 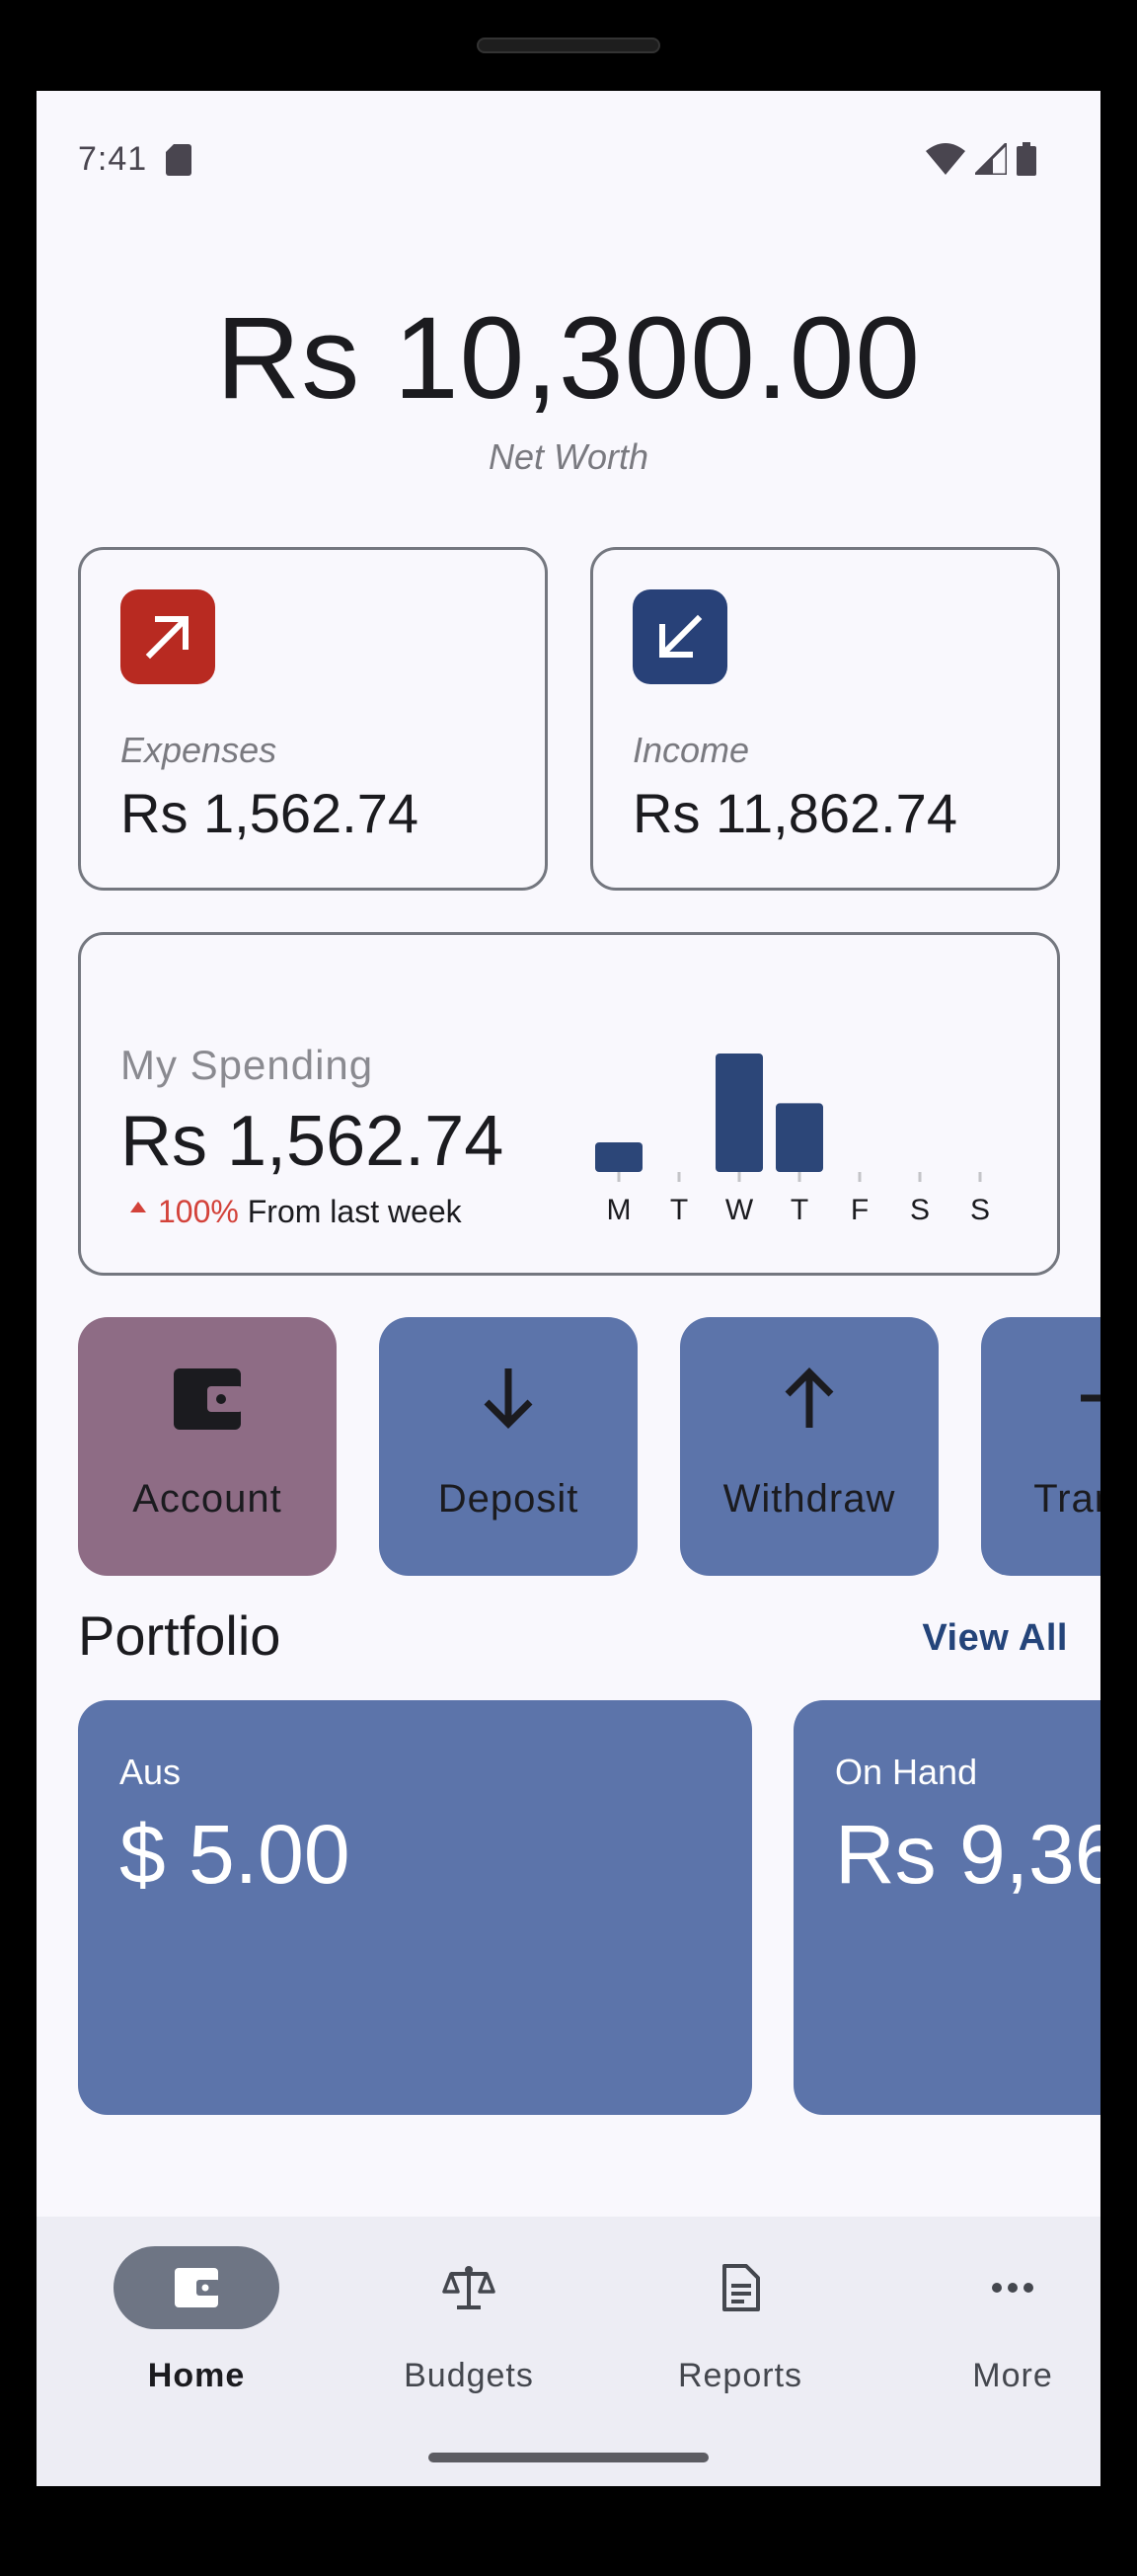 I want to click on deposit-action-label: Deposit, so click(x=508, y=1499).